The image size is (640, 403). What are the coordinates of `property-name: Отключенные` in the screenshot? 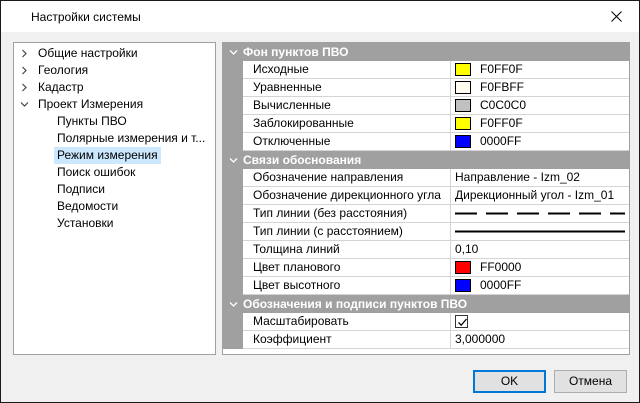 It's located at (347, 141).